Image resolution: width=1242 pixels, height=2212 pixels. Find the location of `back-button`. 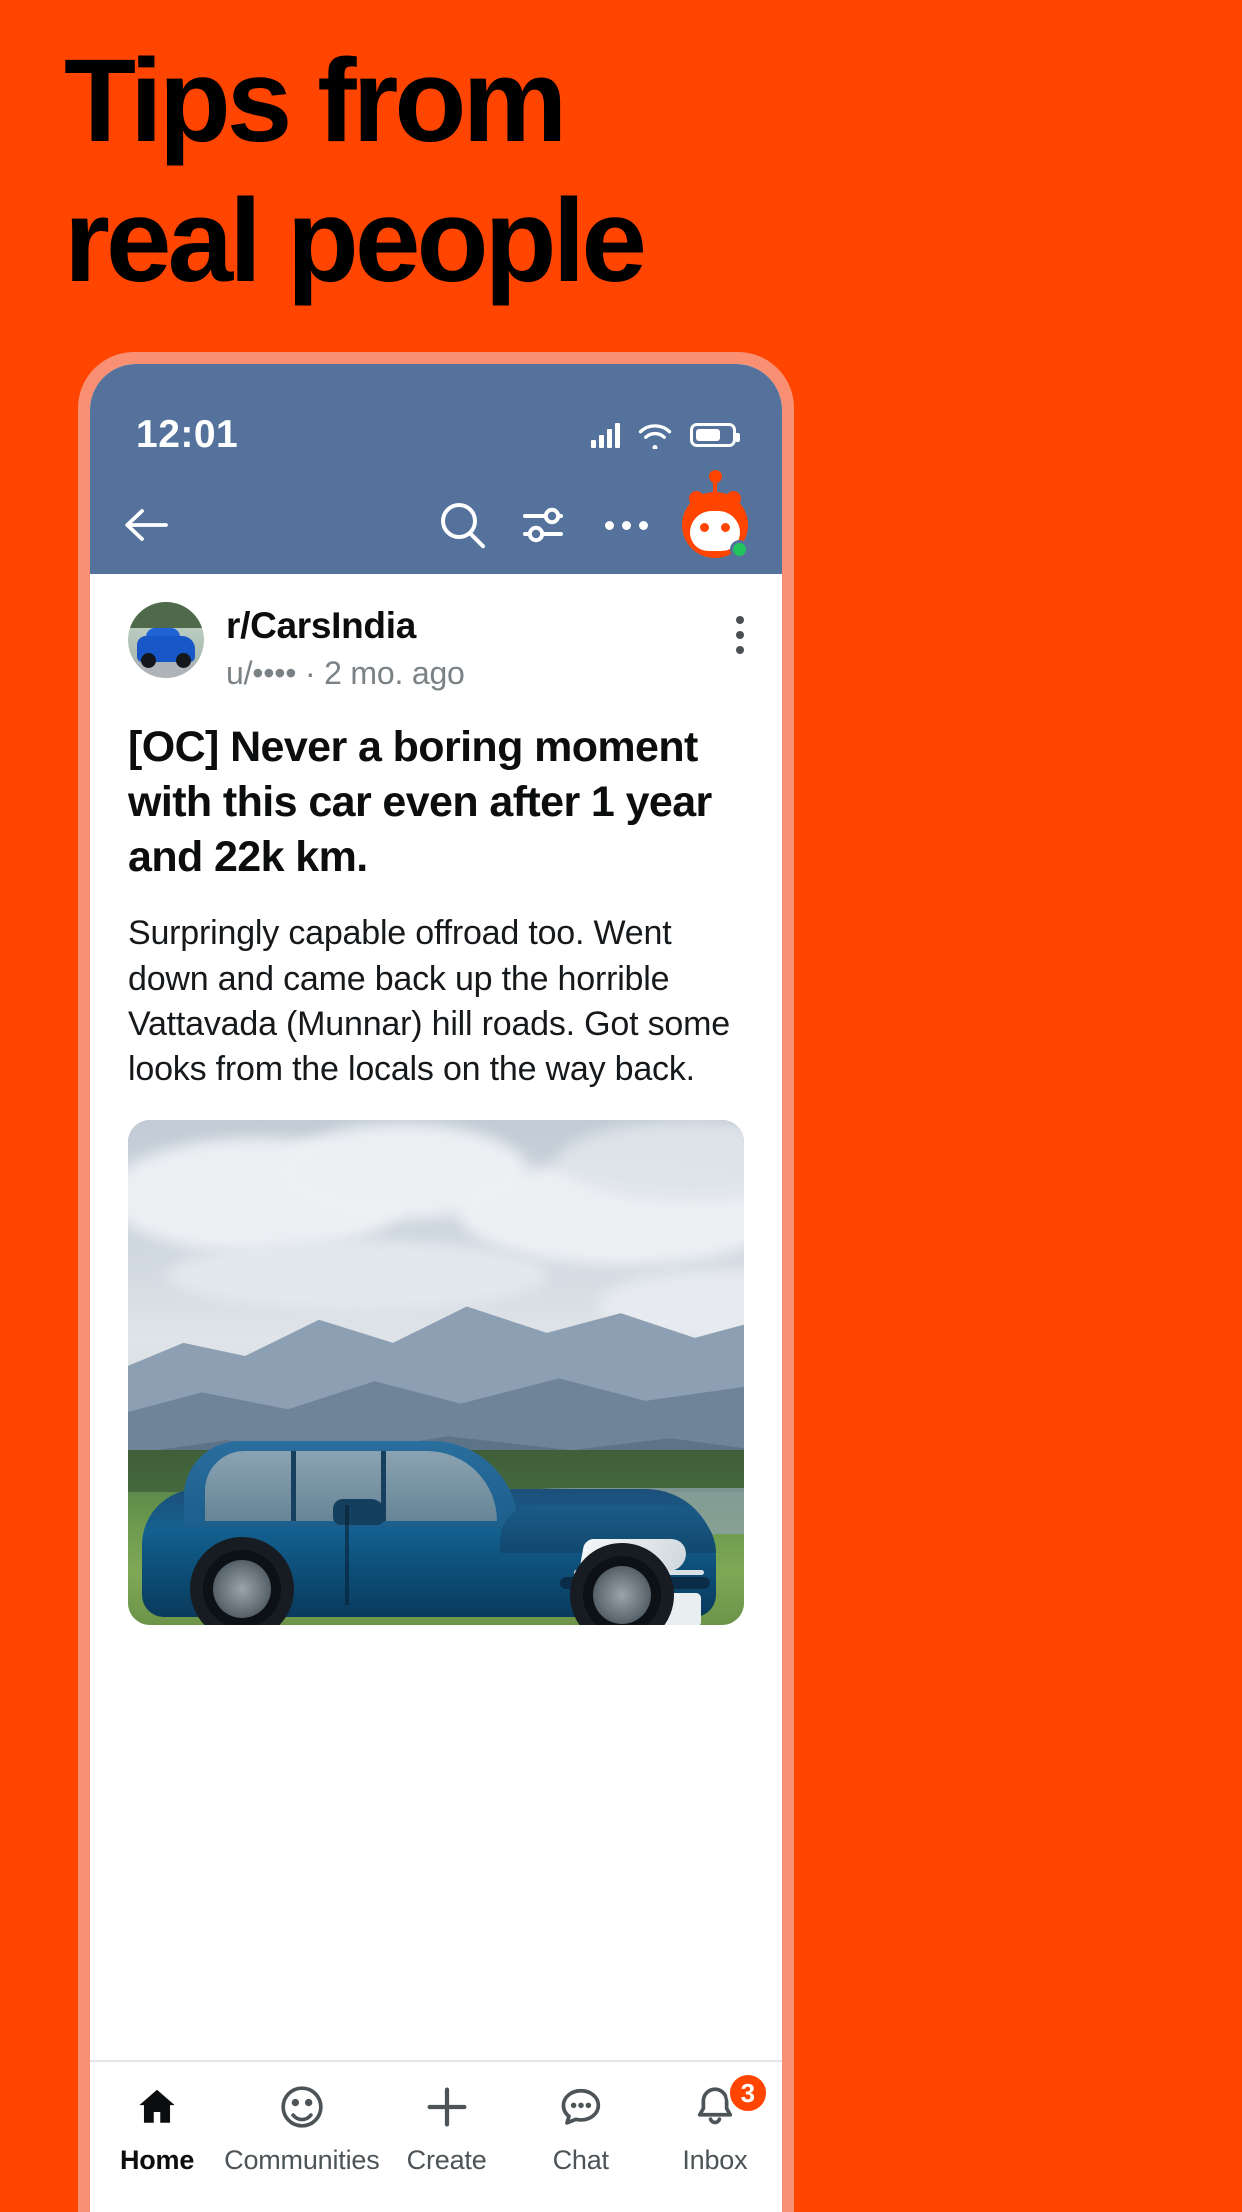

back-button is located at coordinates (148, 525).